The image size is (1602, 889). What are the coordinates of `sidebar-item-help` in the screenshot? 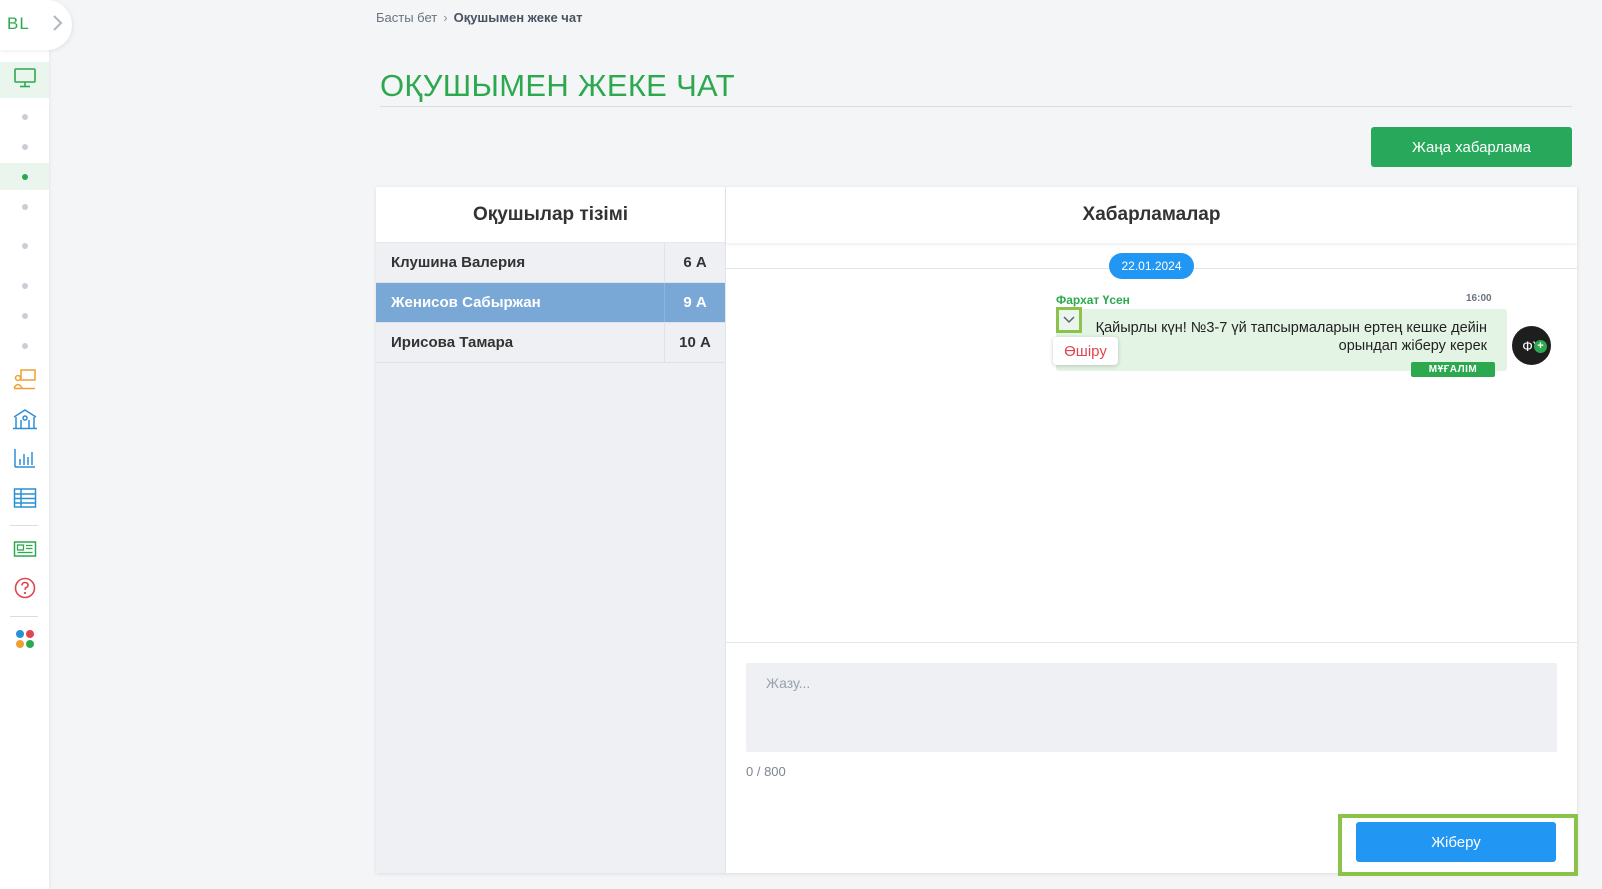 It's located at (24, 590).